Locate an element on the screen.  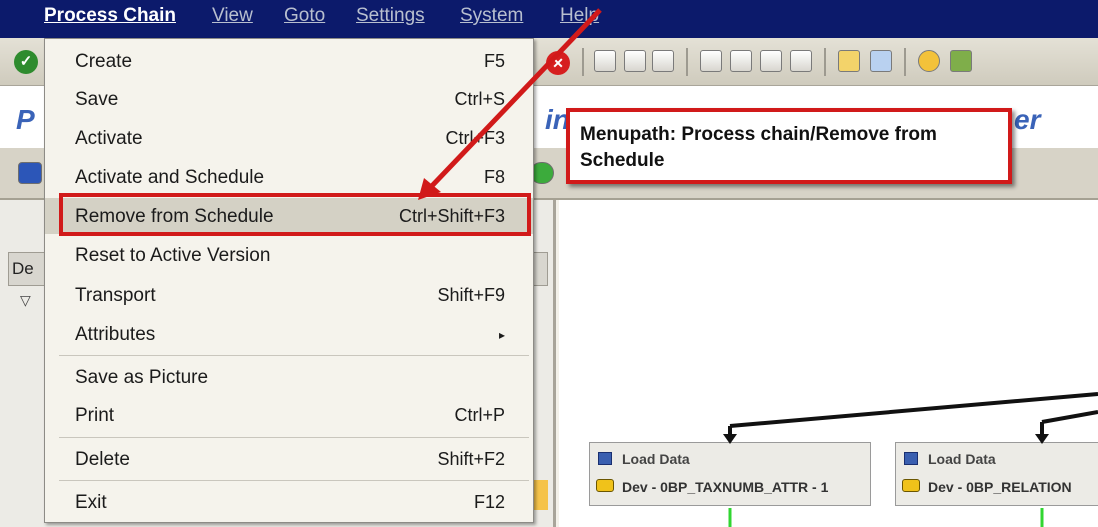
menu-item-attributes: Attributes ▸ is located at coordinates (289, 334).